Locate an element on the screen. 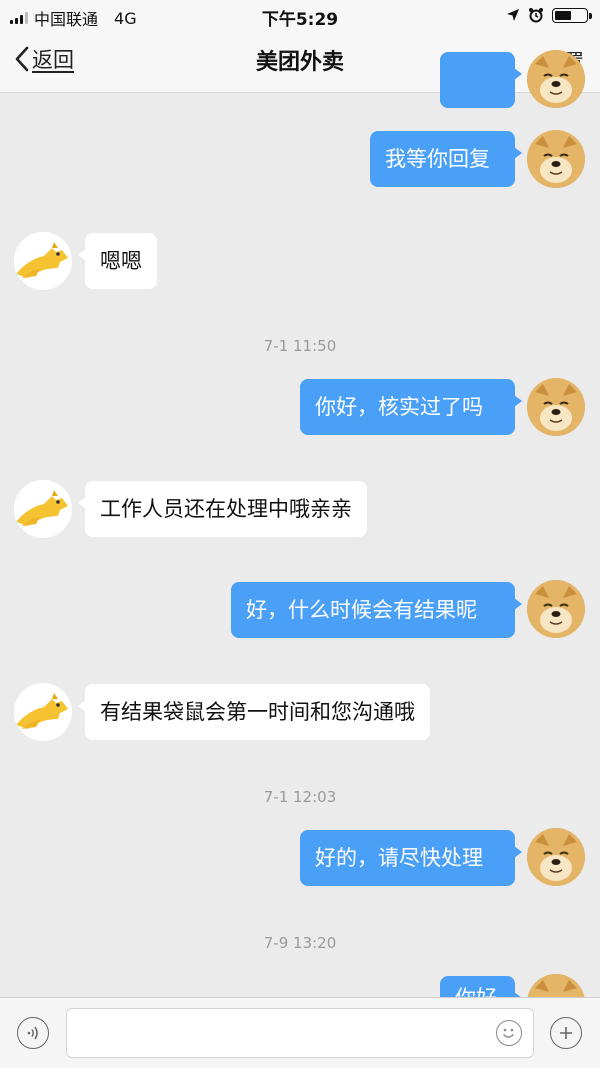 The image size is (600, 1068). message-bubble-incoming: 工作人员还在处理中哦亲亲 is located at coordinates (222, 509).